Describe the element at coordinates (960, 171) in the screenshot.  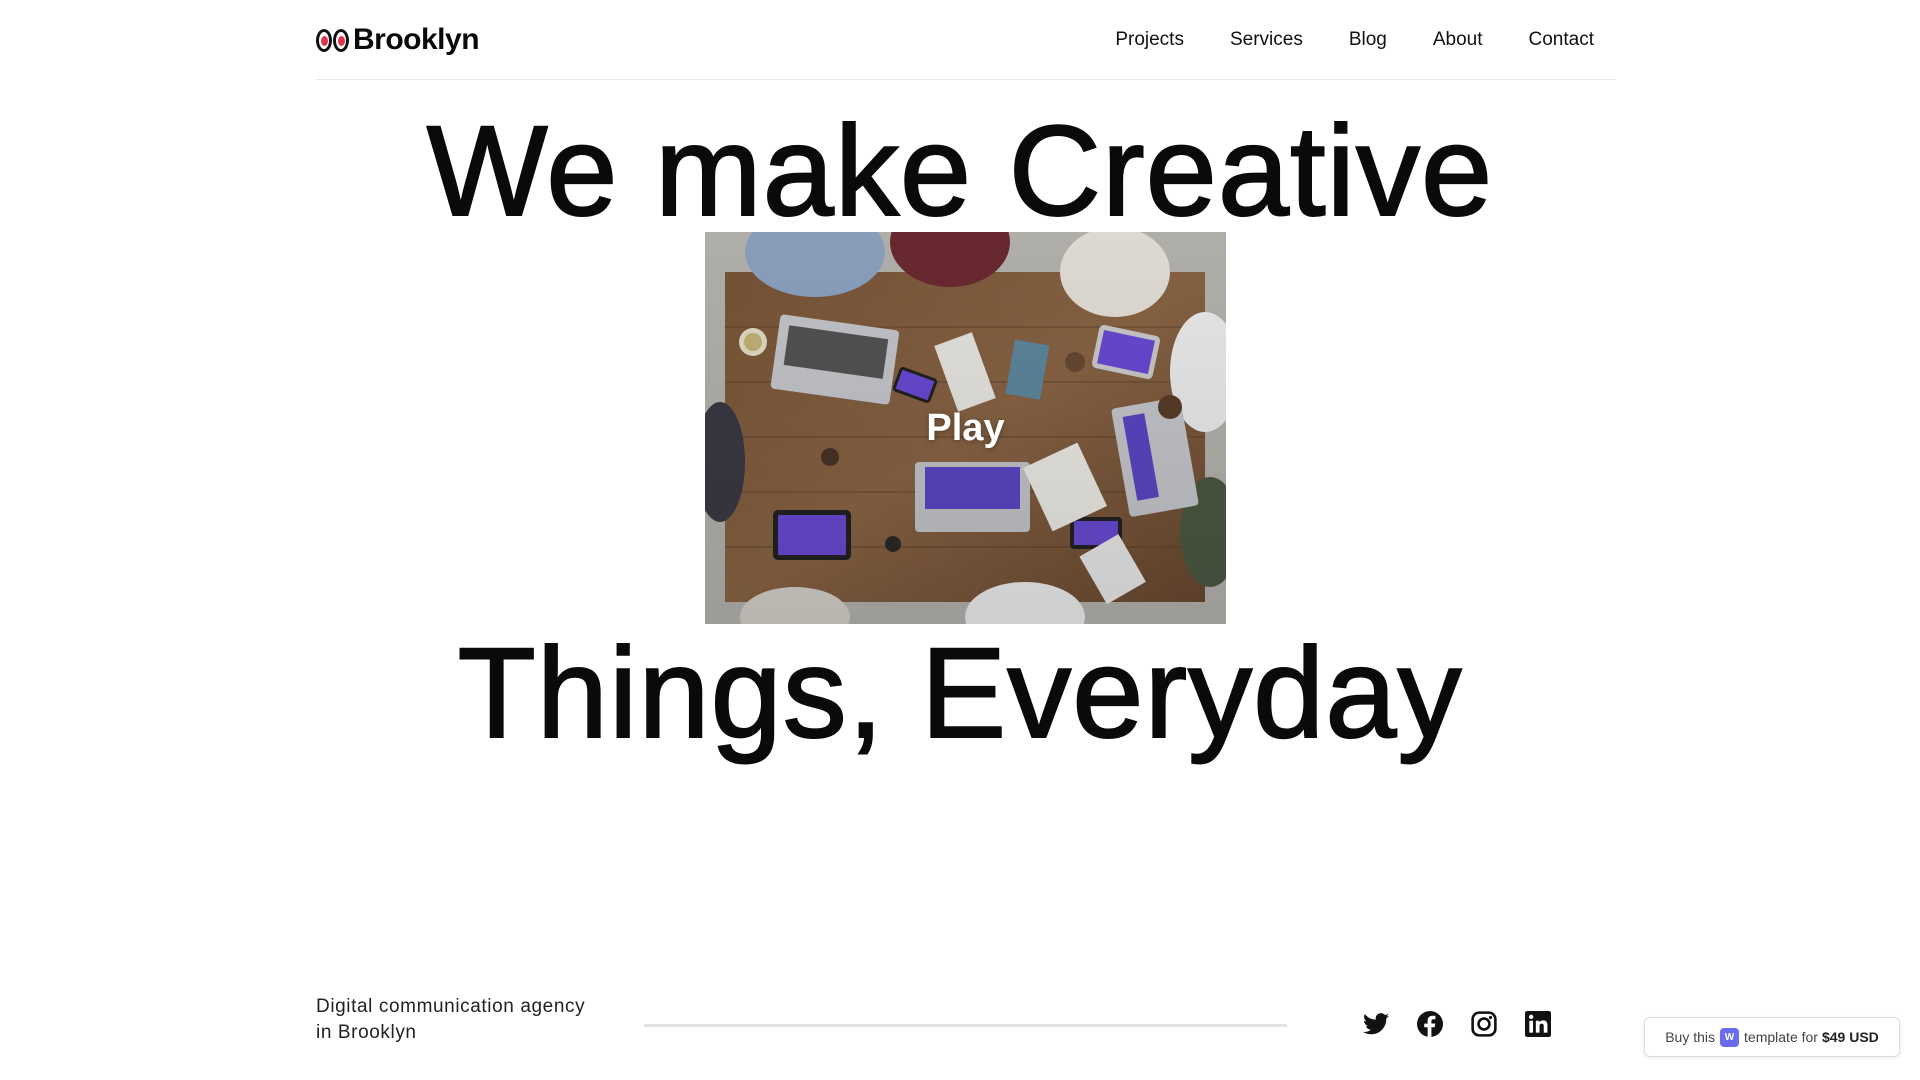
I see `hero-headline-line1: We make Creative` at that location.